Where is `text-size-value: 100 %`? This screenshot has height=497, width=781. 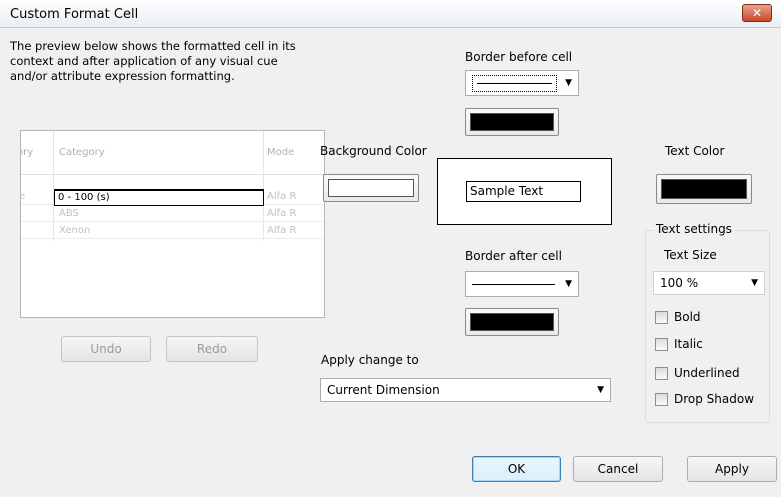
text-size-value: 100 % is located at coordinates (679, 283).